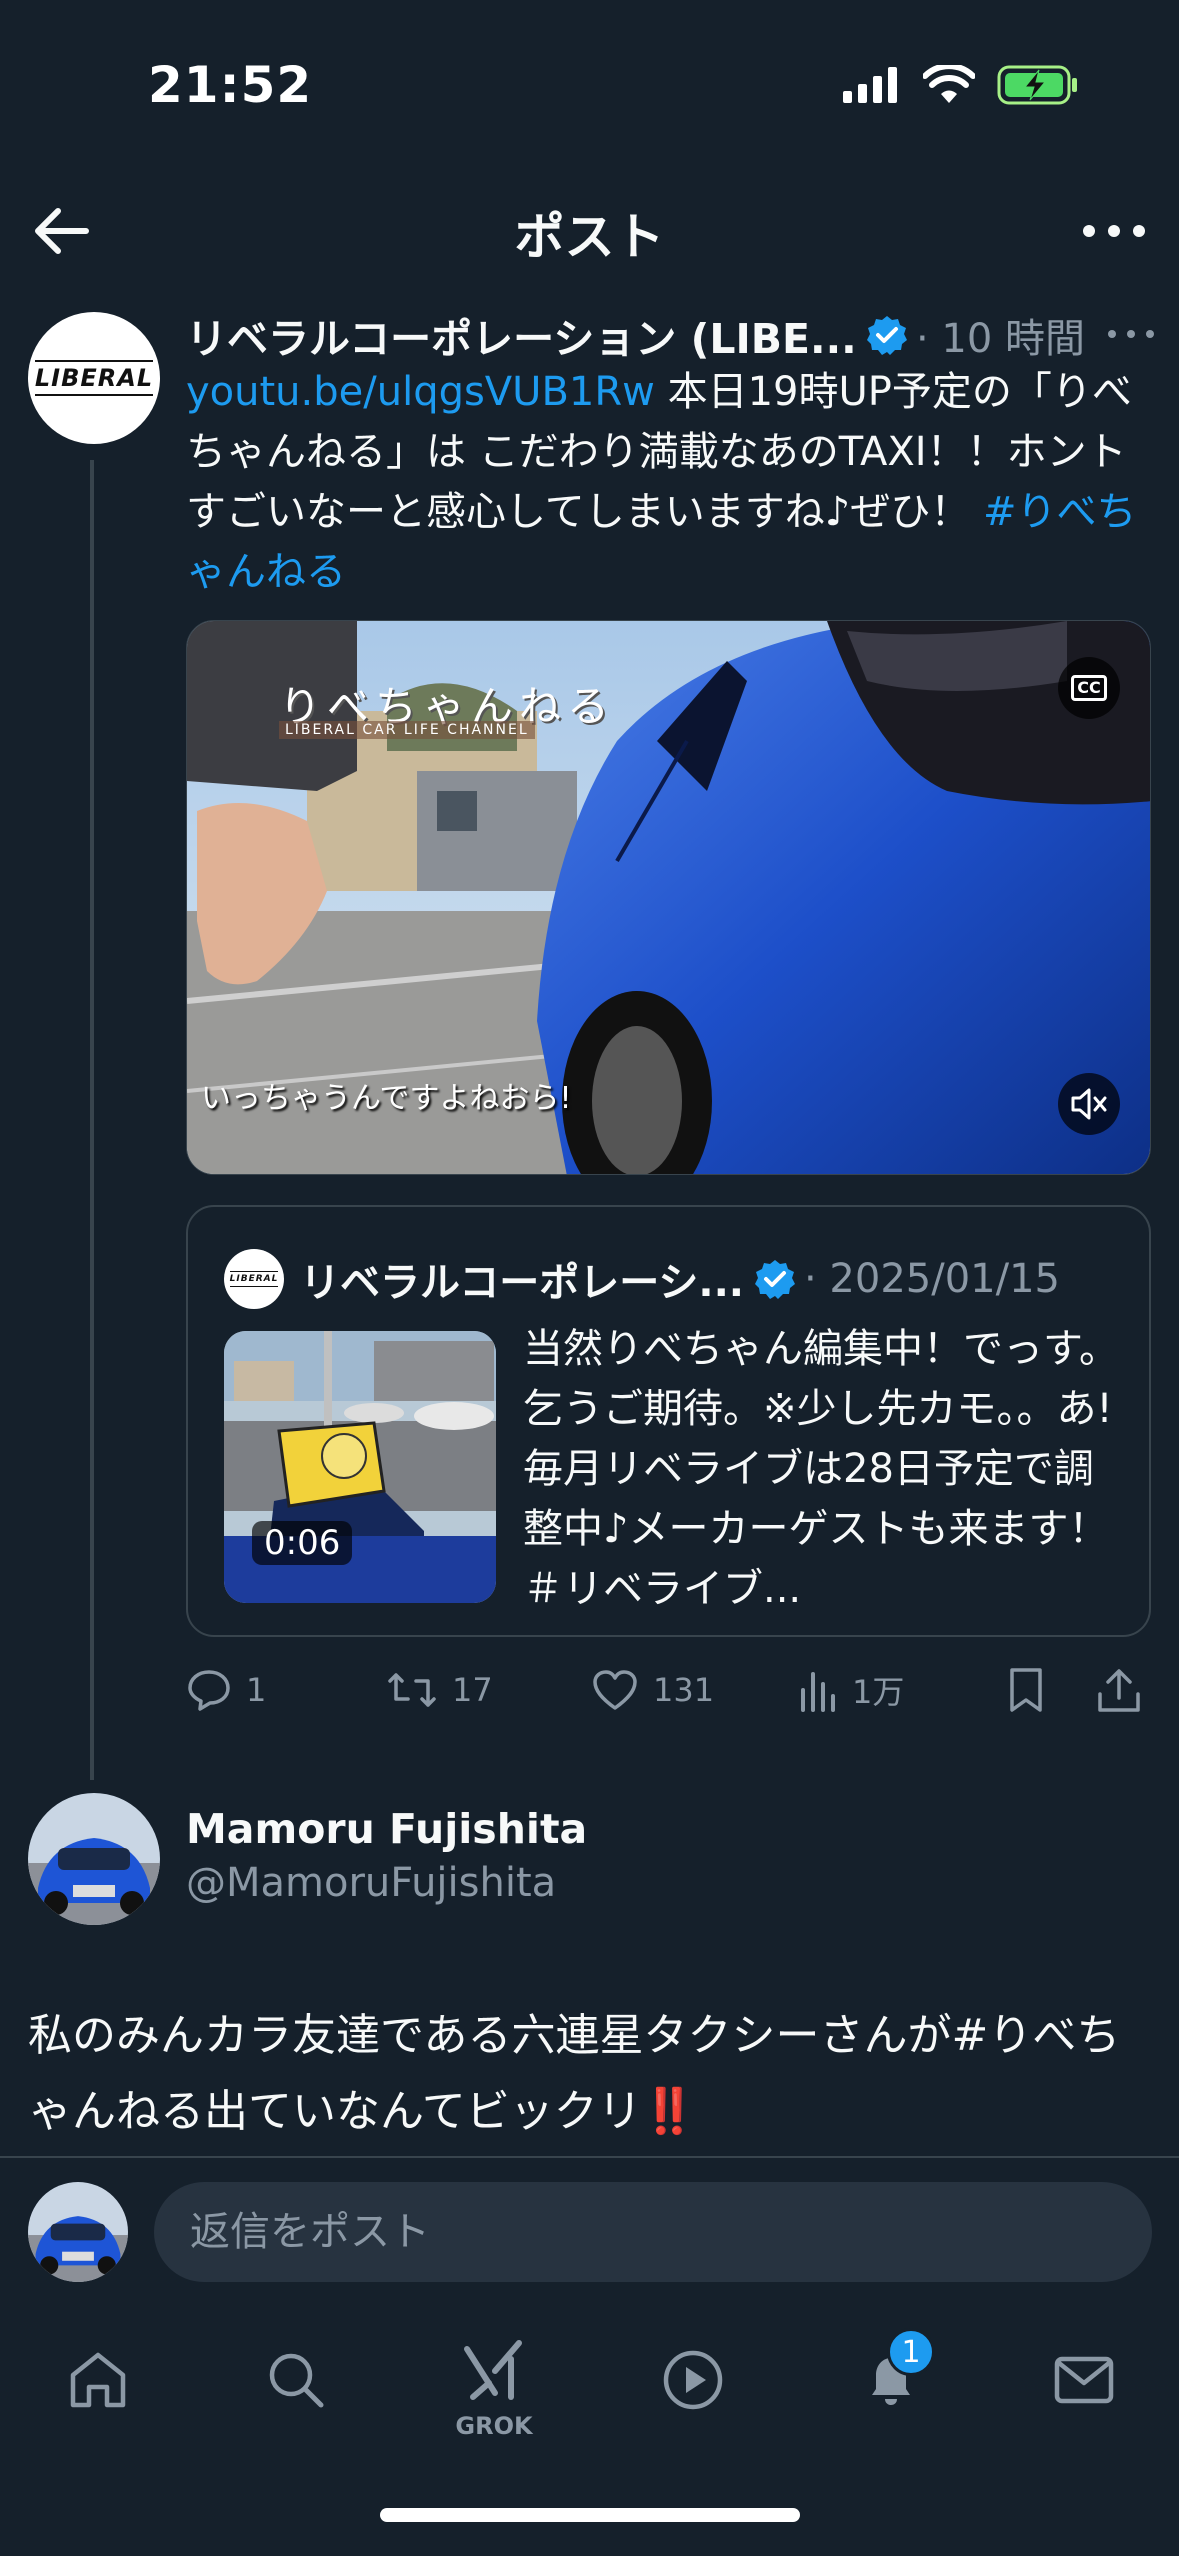 This screenshot has height=2556, width=1179. I want to click on grok-label: GROK, so click(494, 2426).